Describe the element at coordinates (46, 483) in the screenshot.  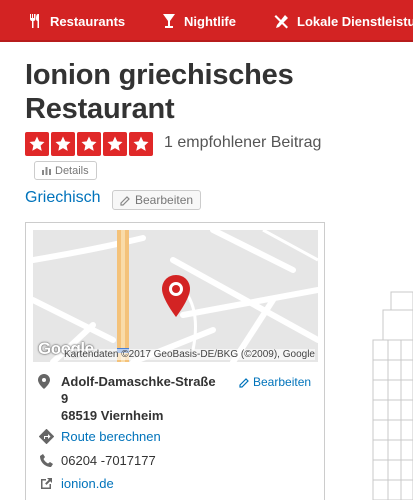
I see `external-link-icon` at that location.